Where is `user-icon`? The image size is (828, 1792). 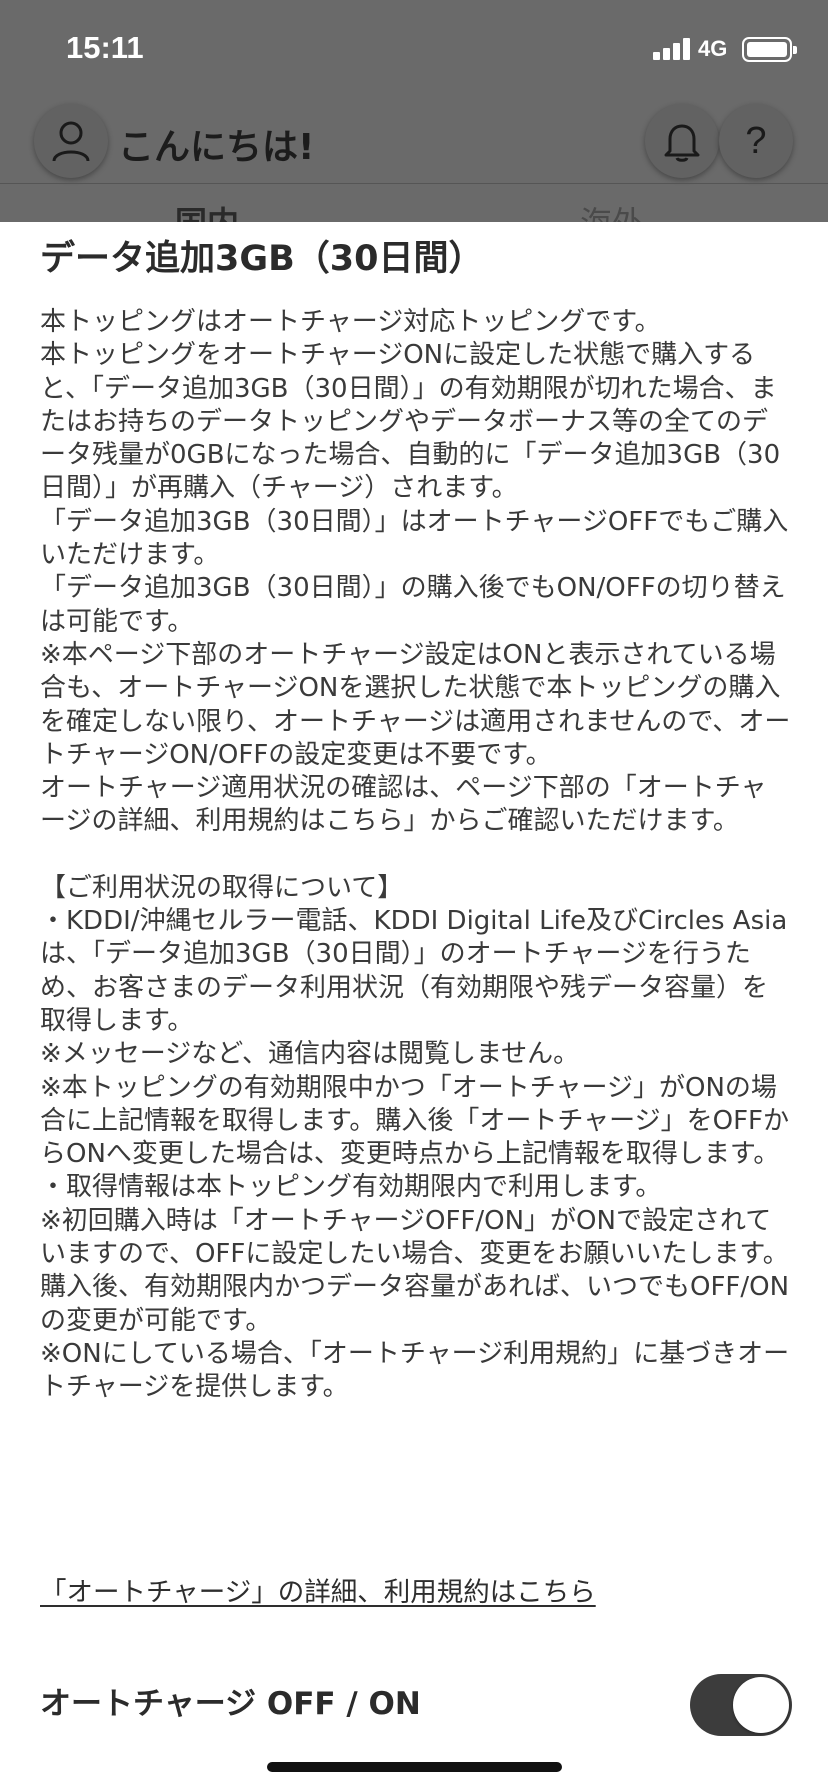 user-icon is located at coordinates (71, 141).